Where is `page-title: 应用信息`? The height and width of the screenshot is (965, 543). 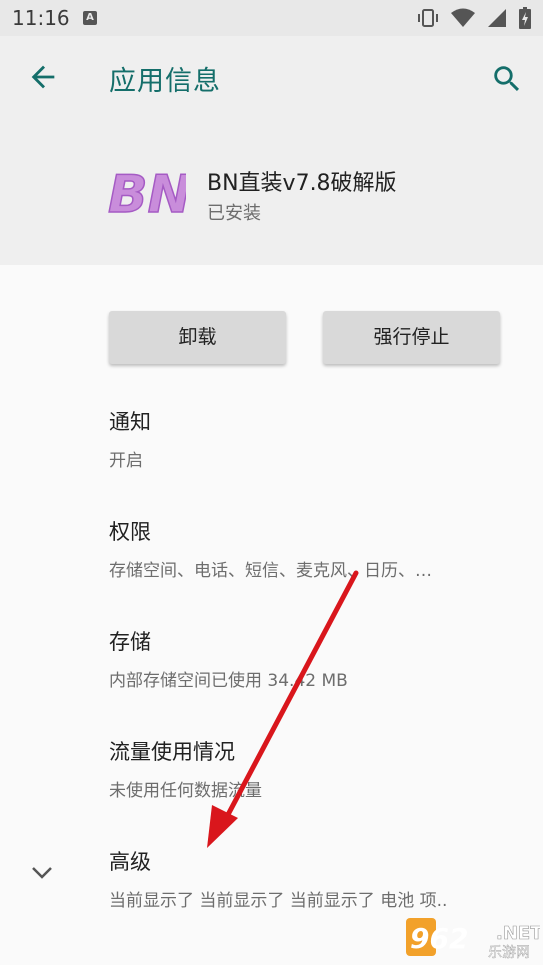
page-title: 应用信息 is located at coordinates (165, 81).